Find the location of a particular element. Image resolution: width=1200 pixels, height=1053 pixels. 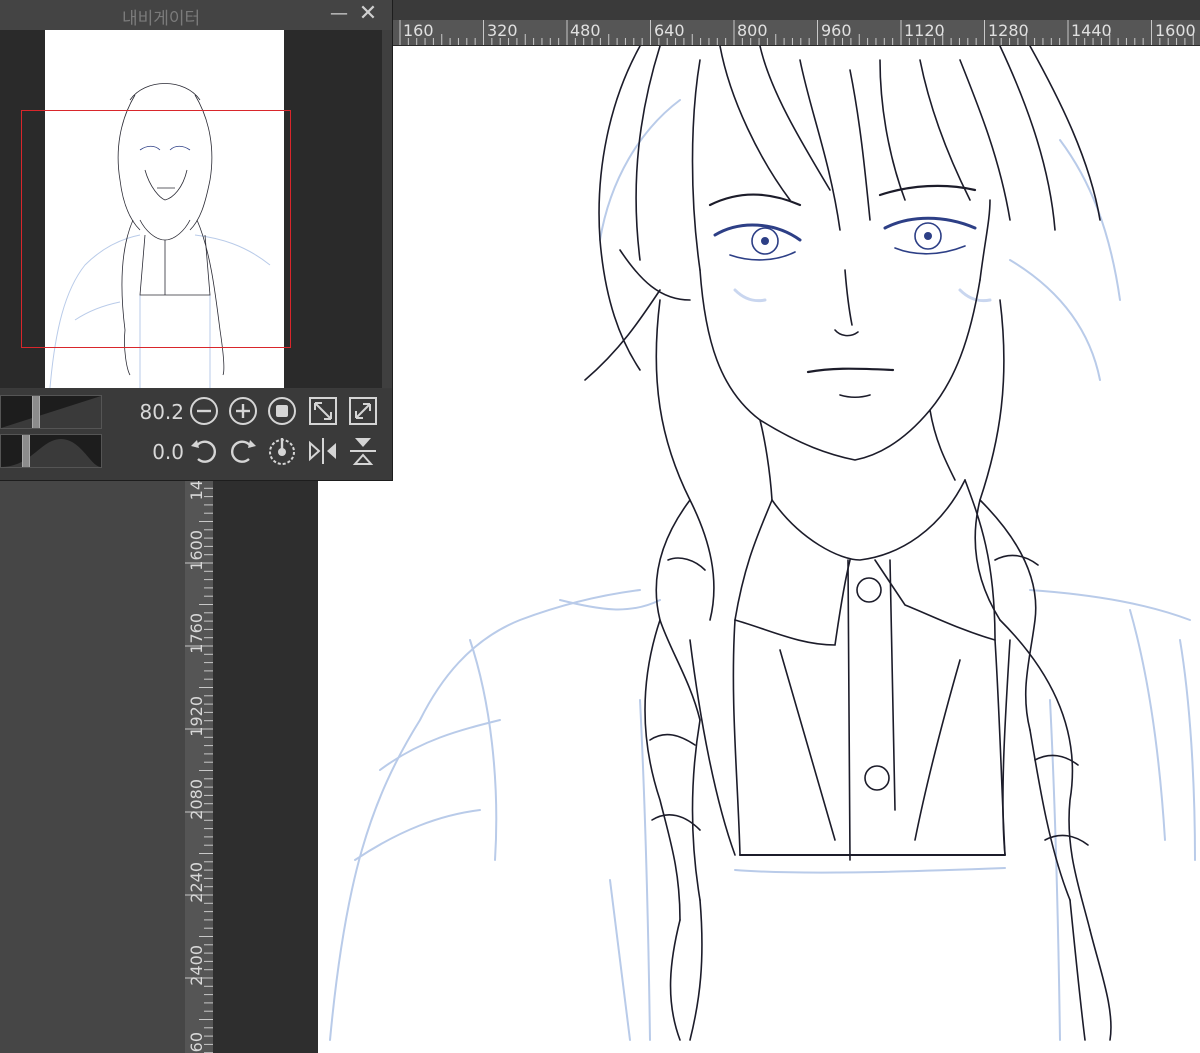

v-ruler-label: 1600 is located at coordinates (196, 550).